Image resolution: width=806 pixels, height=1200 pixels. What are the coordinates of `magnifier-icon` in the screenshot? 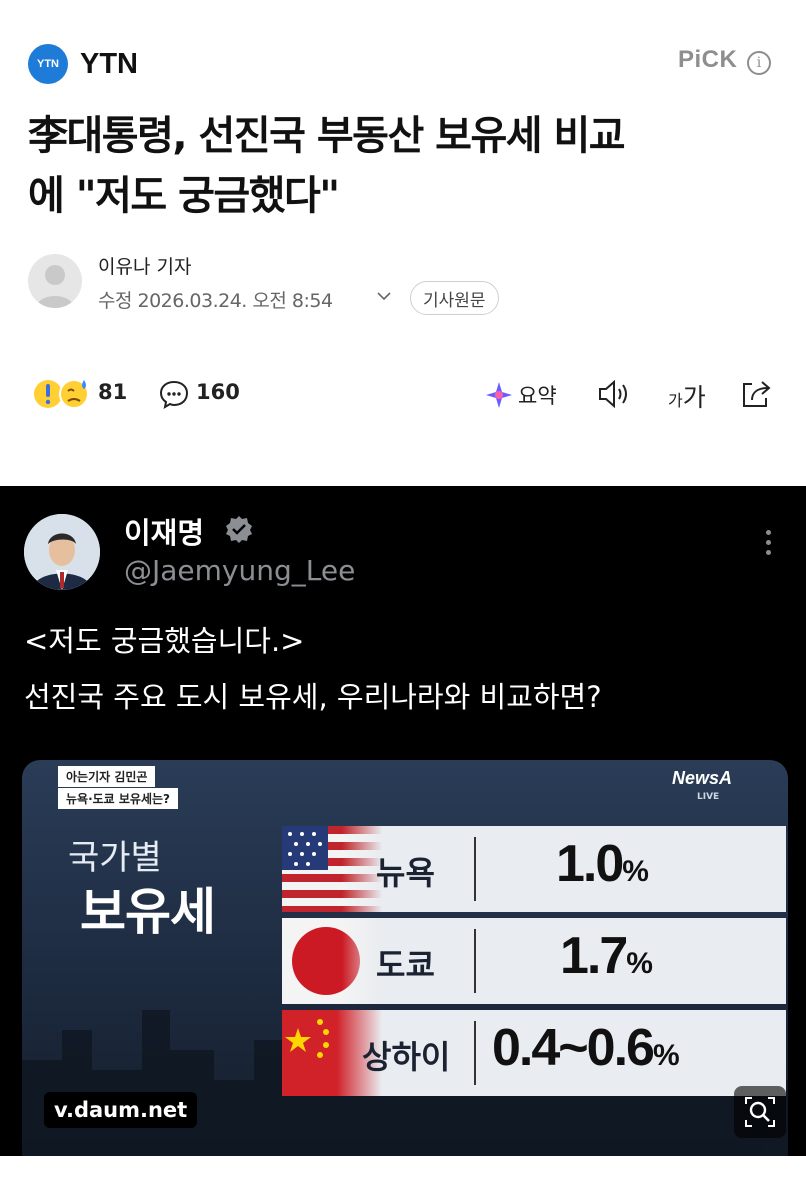 It's located at (760, 1112).